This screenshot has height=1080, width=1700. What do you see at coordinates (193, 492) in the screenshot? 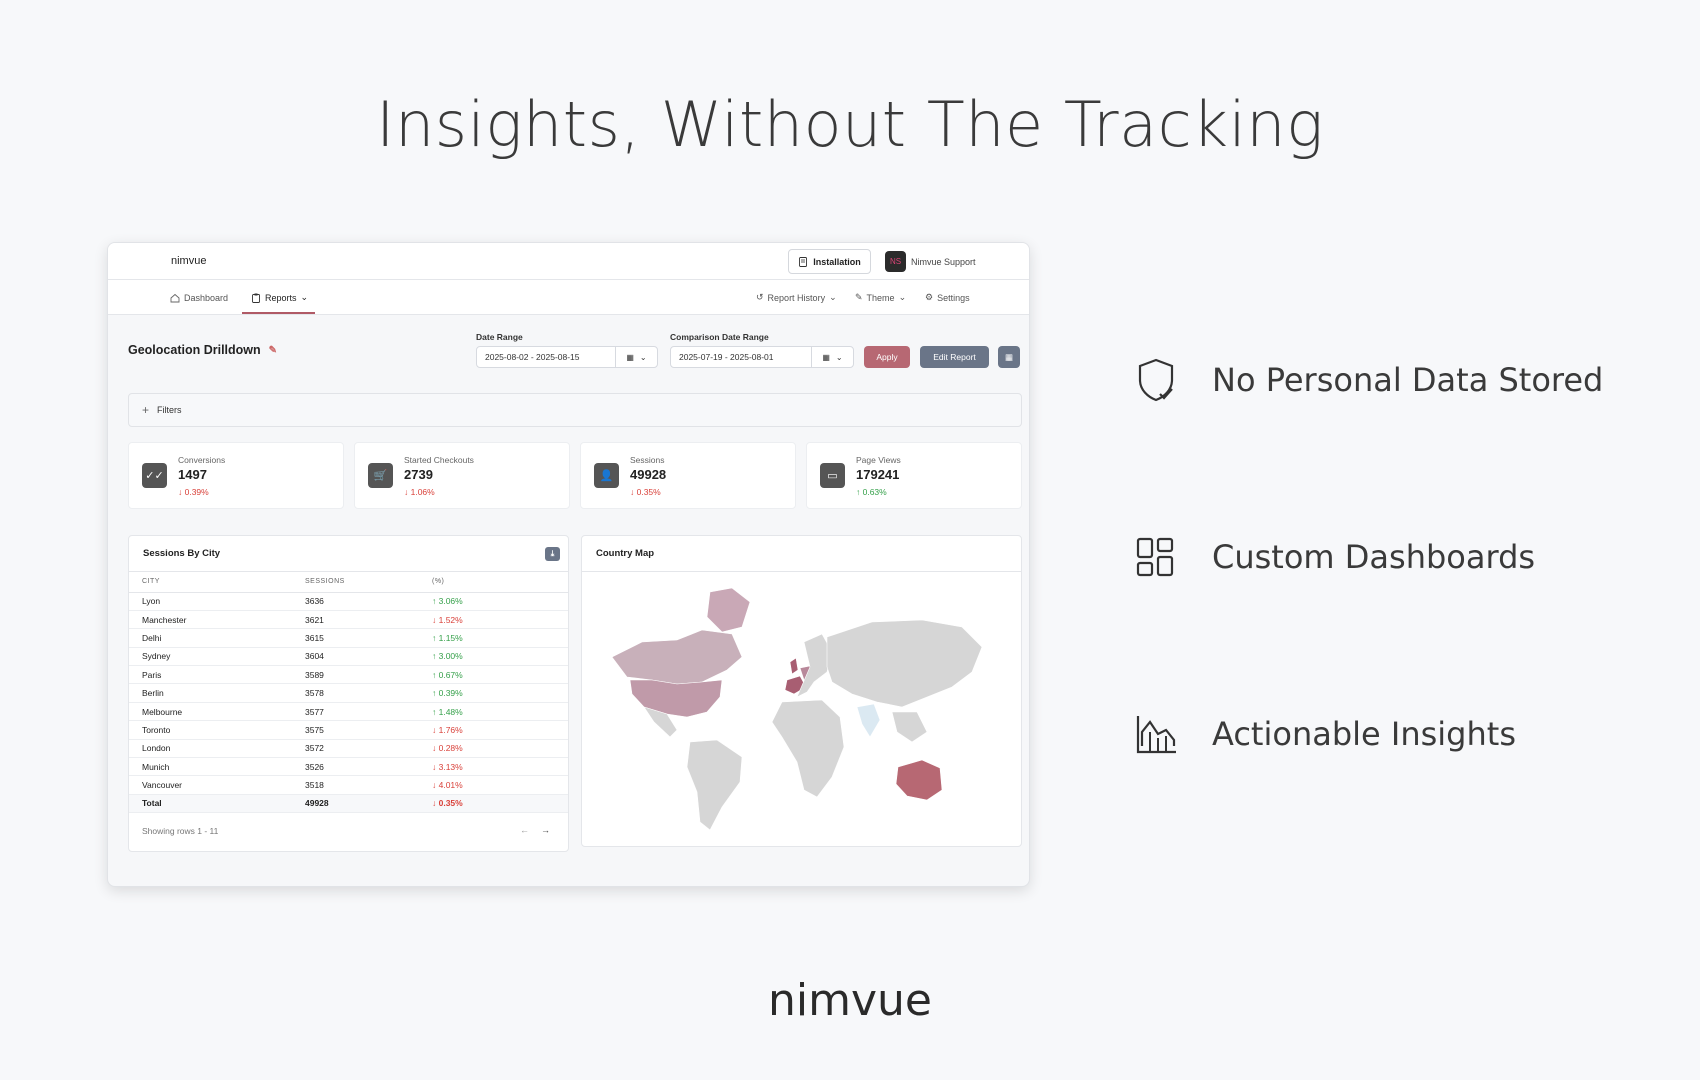
I see `kpi-change: ↓ 0.39%` at bounding box center [193, 492].